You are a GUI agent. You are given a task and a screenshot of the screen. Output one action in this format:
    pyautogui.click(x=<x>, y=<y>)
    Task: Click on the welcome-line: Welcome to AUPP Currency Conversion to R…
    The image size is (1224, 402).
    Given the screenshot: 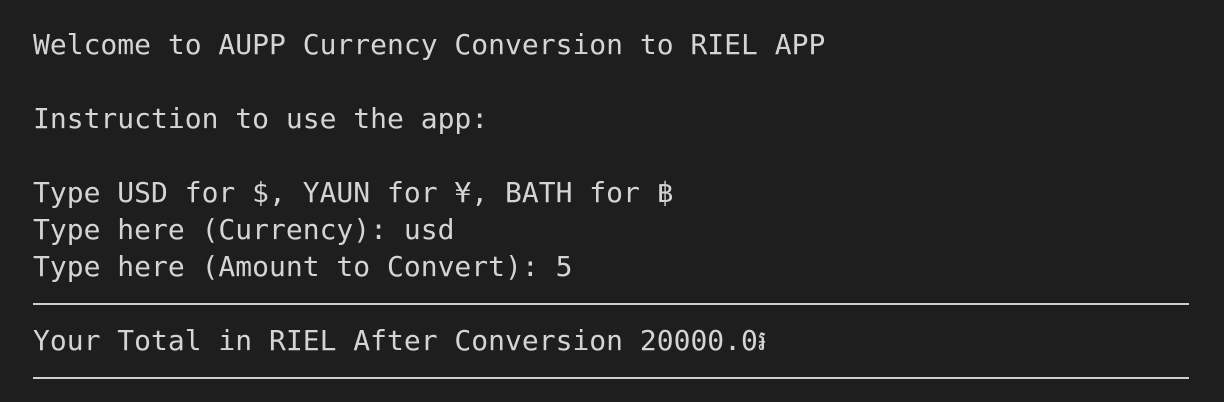 What is the action you would take?
    pyautogui.click(x=429, y=44)
    